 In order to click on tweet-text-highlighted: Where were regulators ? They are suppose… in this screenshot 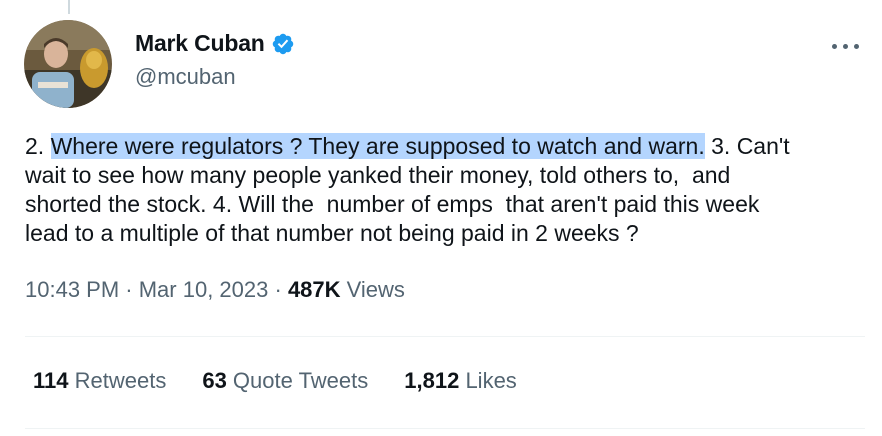, I will do `click(377, 146)`.